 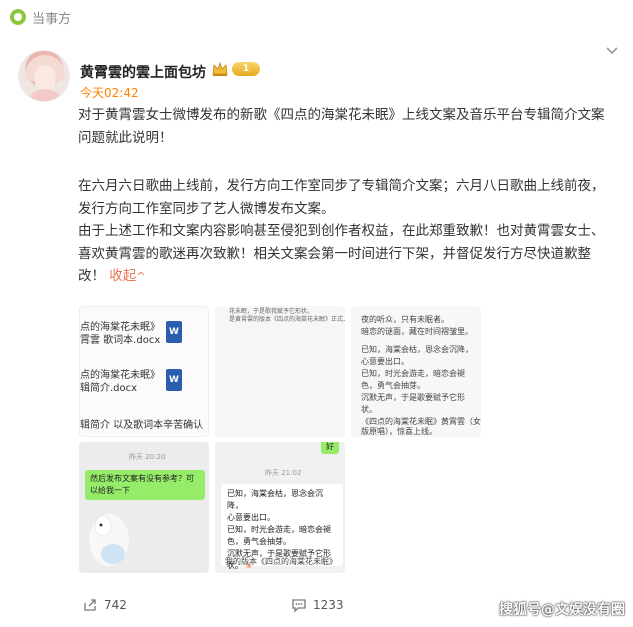 What do you see at coordinates (18, 17) in the screenshot?
I see `source-logo-icon` at bounding box center [18, 17].